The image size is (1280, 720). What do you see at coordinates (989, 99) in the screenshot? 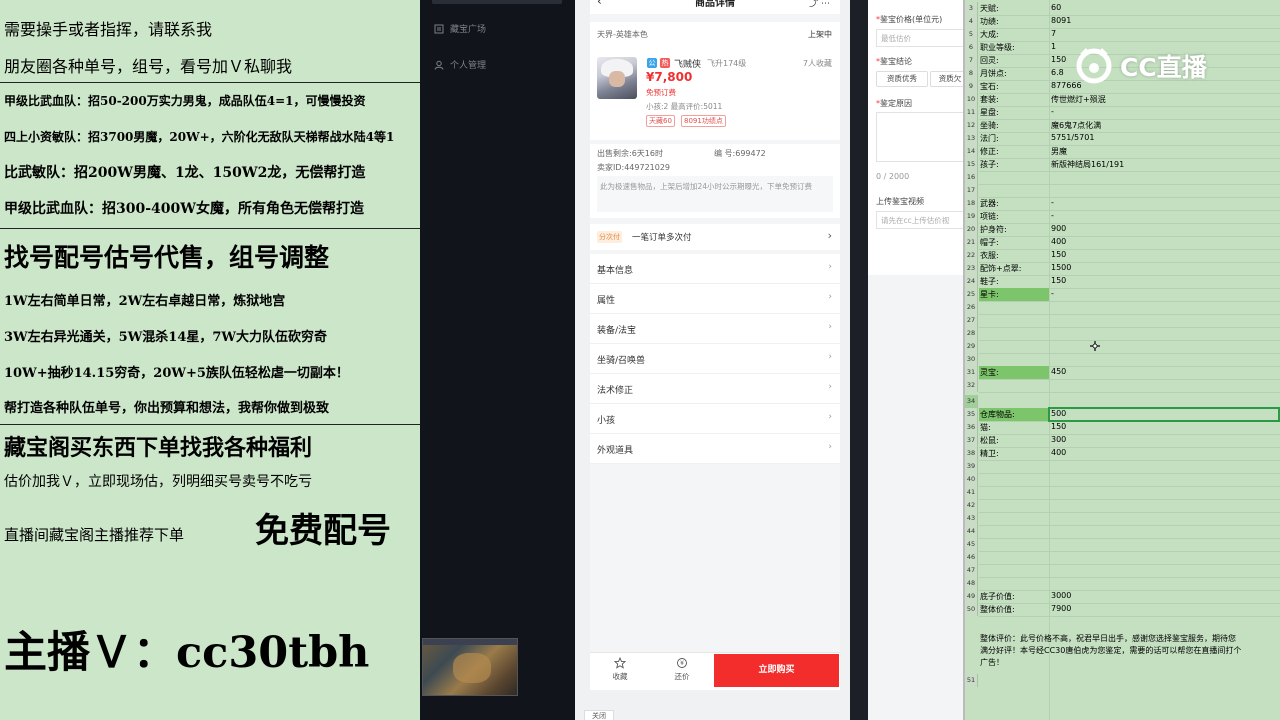
I see `cell-label: 套装:` at bounding box center [989, 99].